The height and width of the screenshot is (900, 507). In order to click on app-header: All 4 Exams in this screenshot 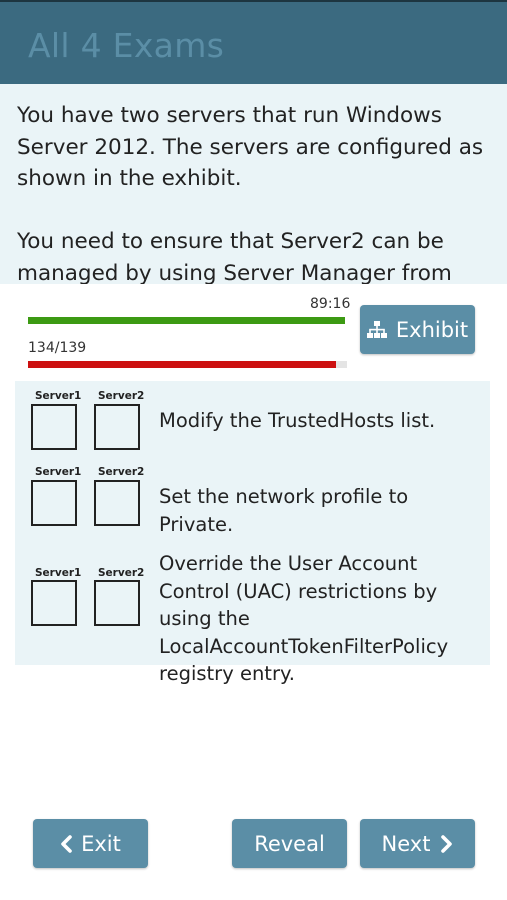, I will do `click(253, 42)`.